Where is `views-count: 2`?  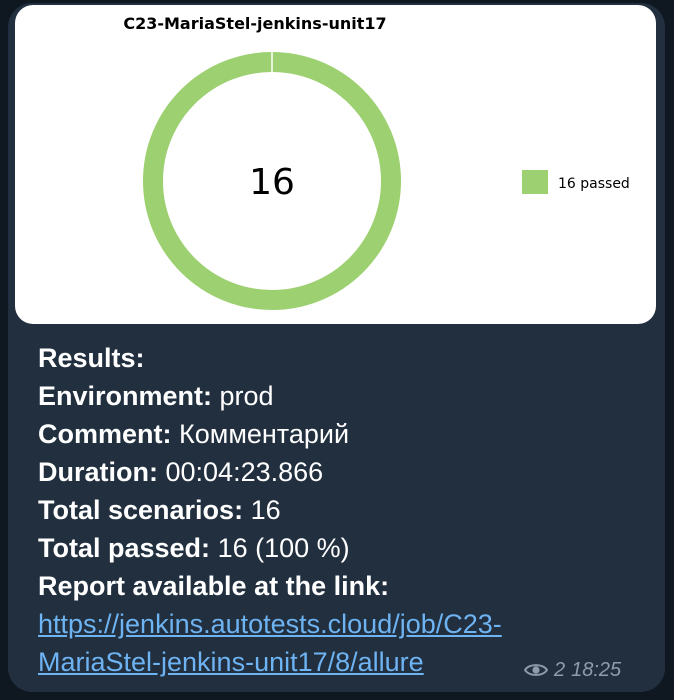 views-count: 2 is located at coordinates (560, 670).